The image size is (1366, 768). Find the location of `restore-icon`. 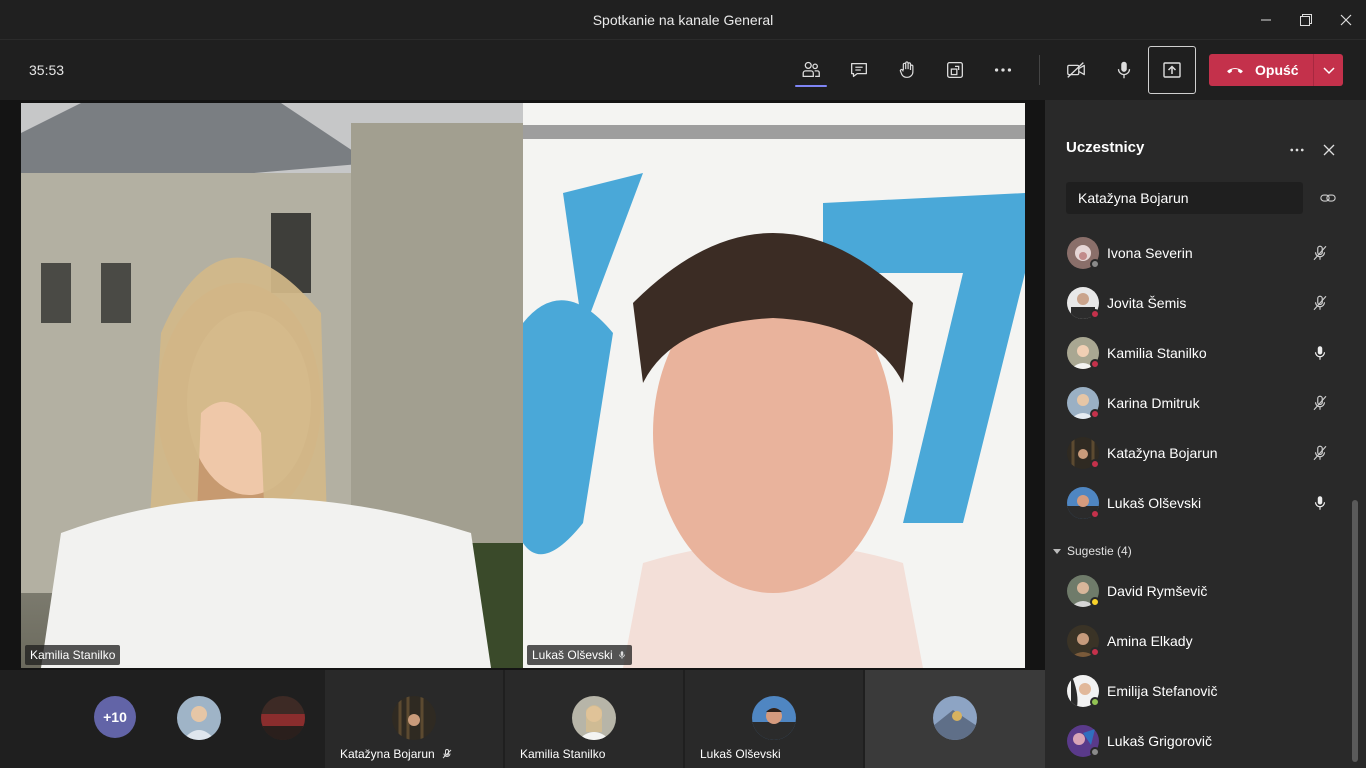

restore-icon is located at coordinates (1306, 20).